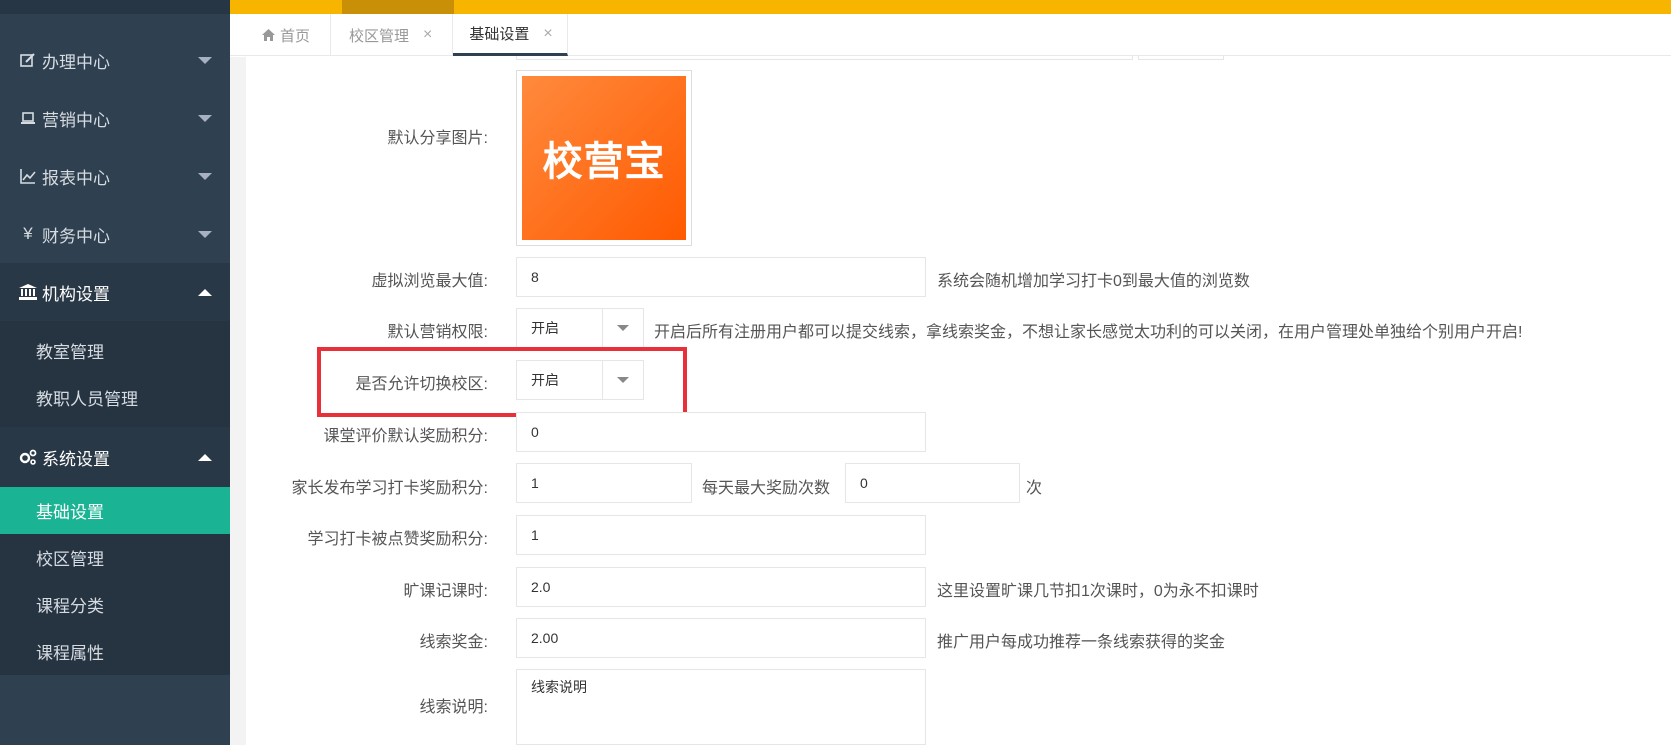  I want to click on virtual-view-input: 8, so click(721, 277).